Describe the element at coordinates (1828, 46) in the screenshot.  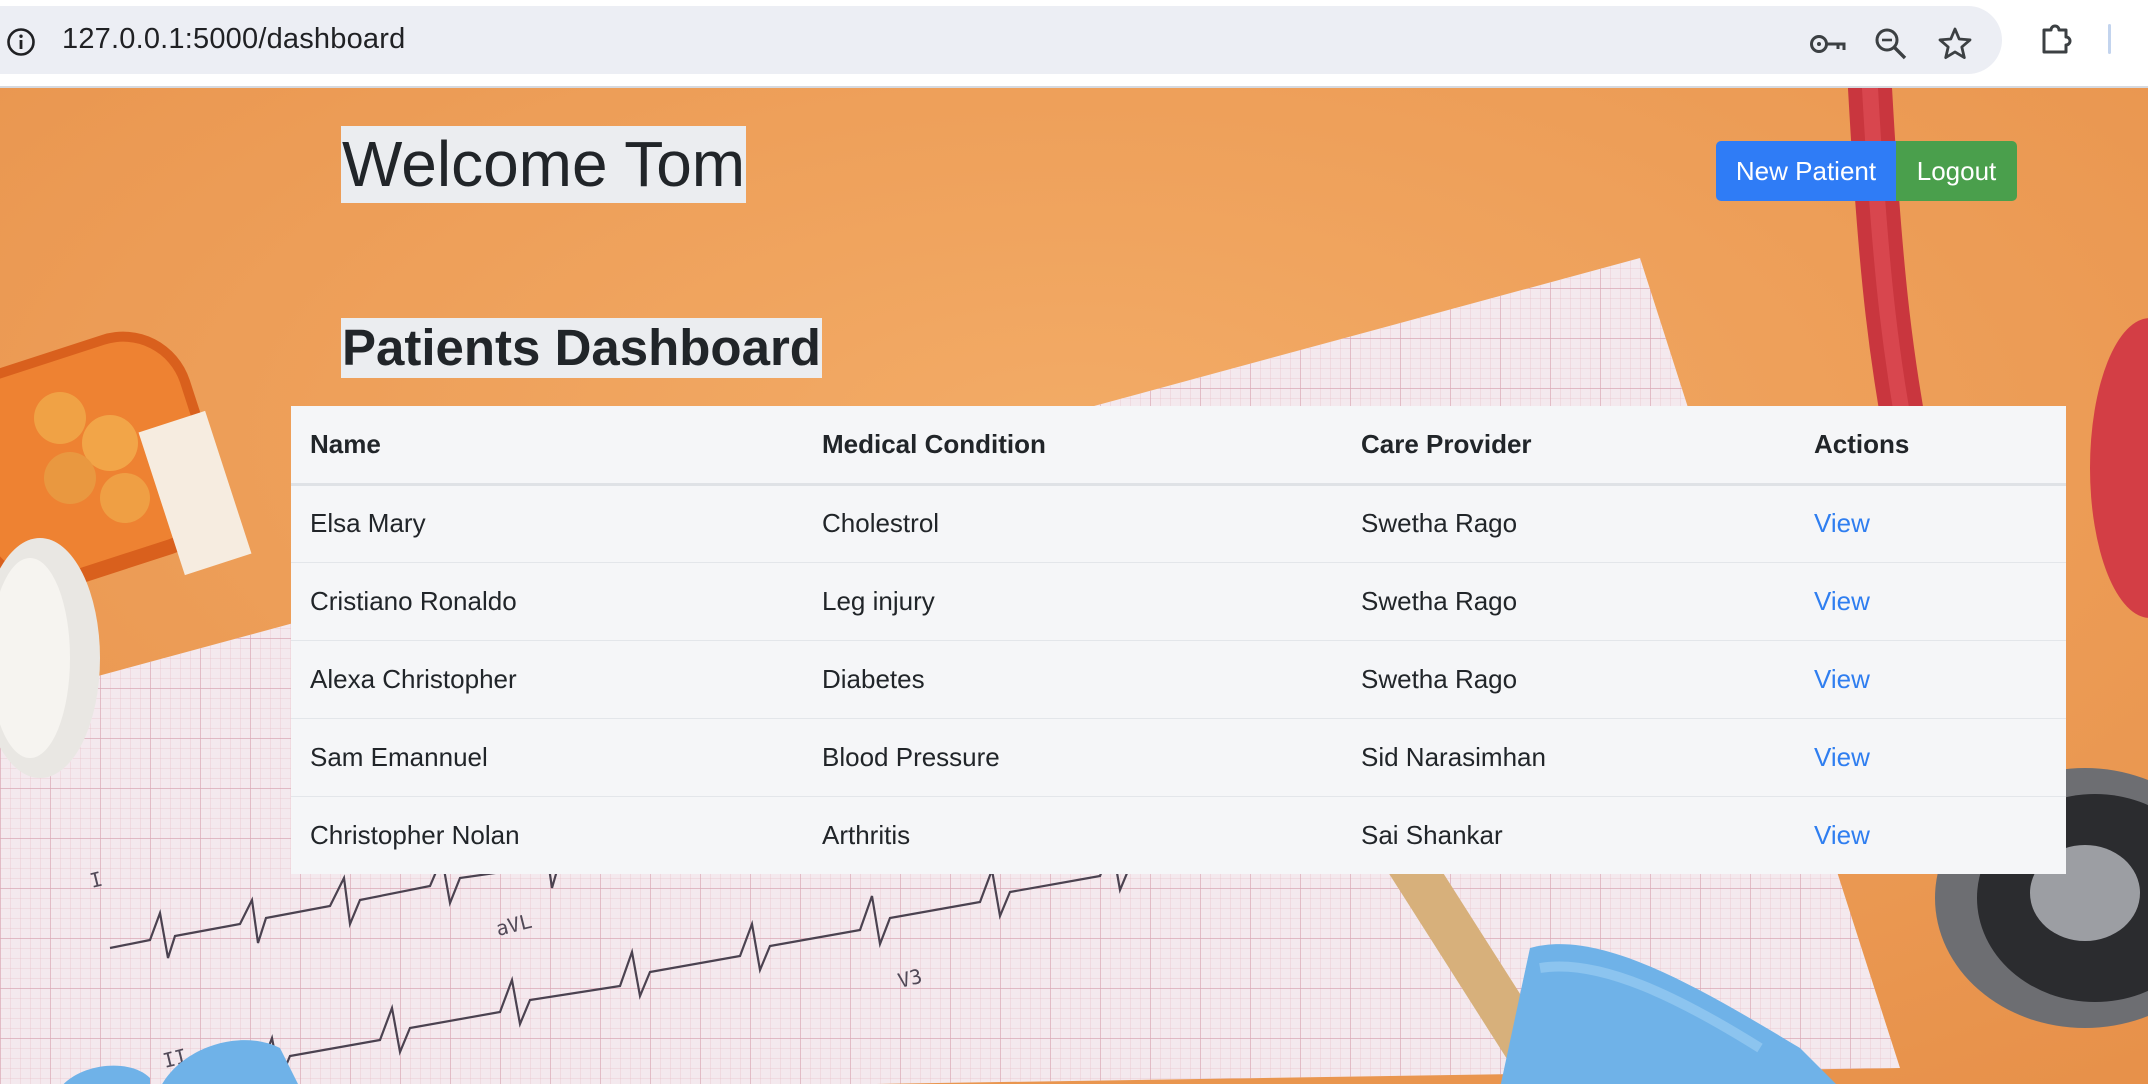
I see `key-icon` at that location.